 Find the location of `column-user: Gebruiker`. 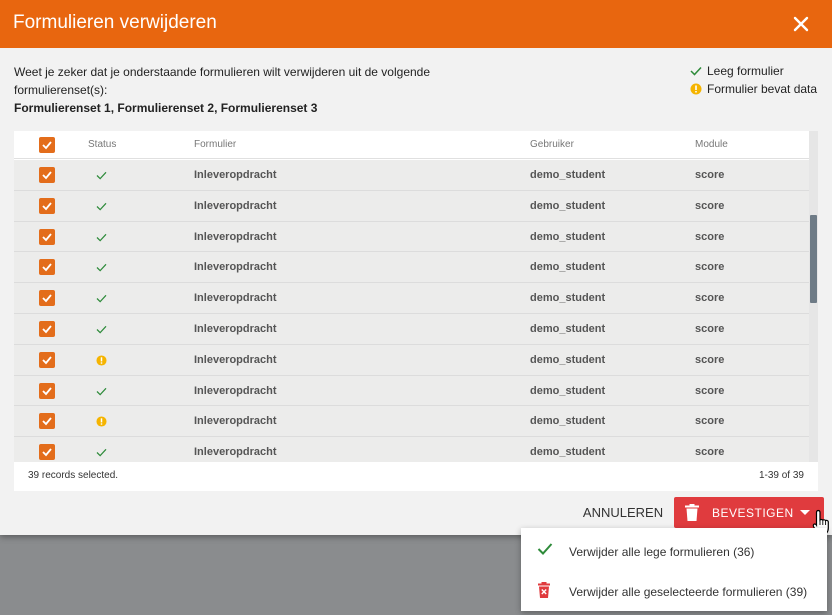

column-user: Gebruiker is located at coordinates (552, 144).